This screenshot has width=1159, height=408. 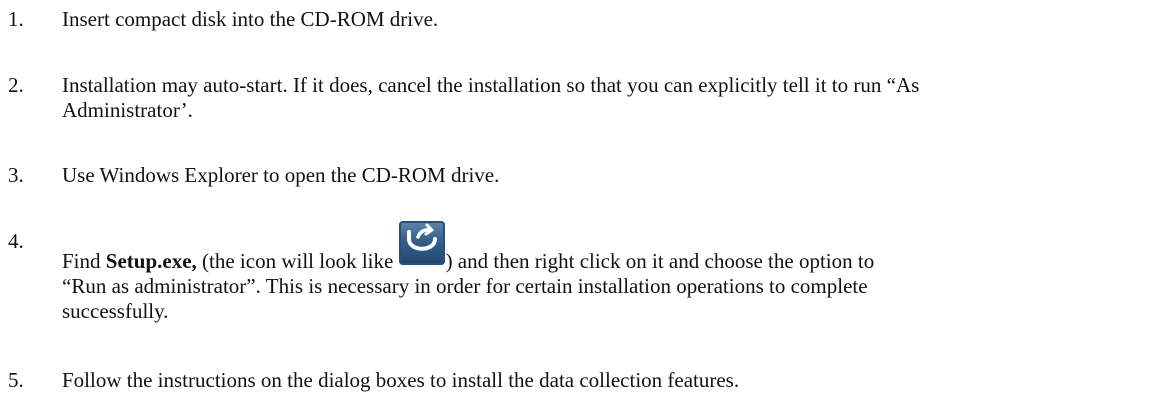 I want to click on step-number: 4., so click(x=16, y=241).